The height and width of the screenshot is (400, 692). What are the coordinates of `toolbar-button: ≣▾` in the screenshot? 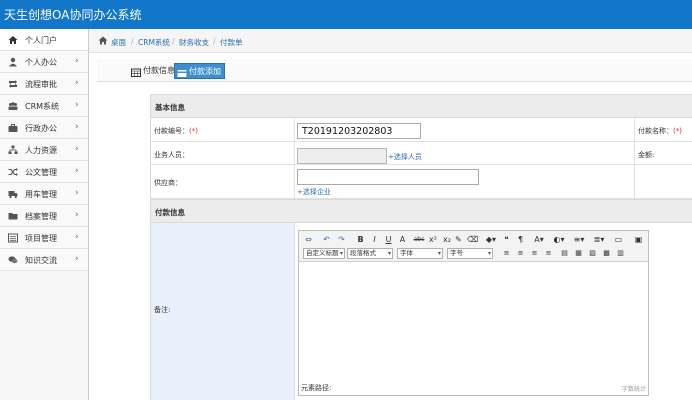 It's located at (599, 239).